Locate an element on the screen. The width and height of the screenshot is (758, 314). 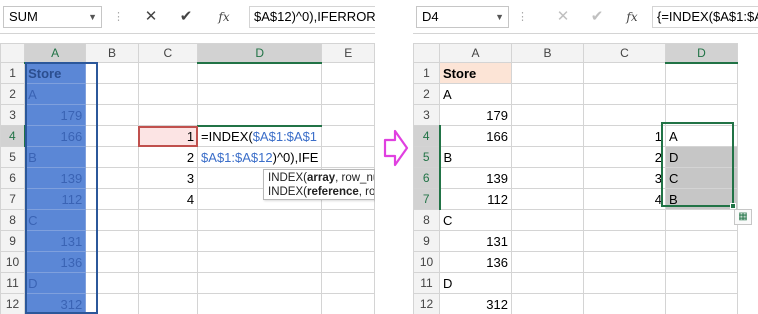
cell-b10 is located at coordinates (112, 262).